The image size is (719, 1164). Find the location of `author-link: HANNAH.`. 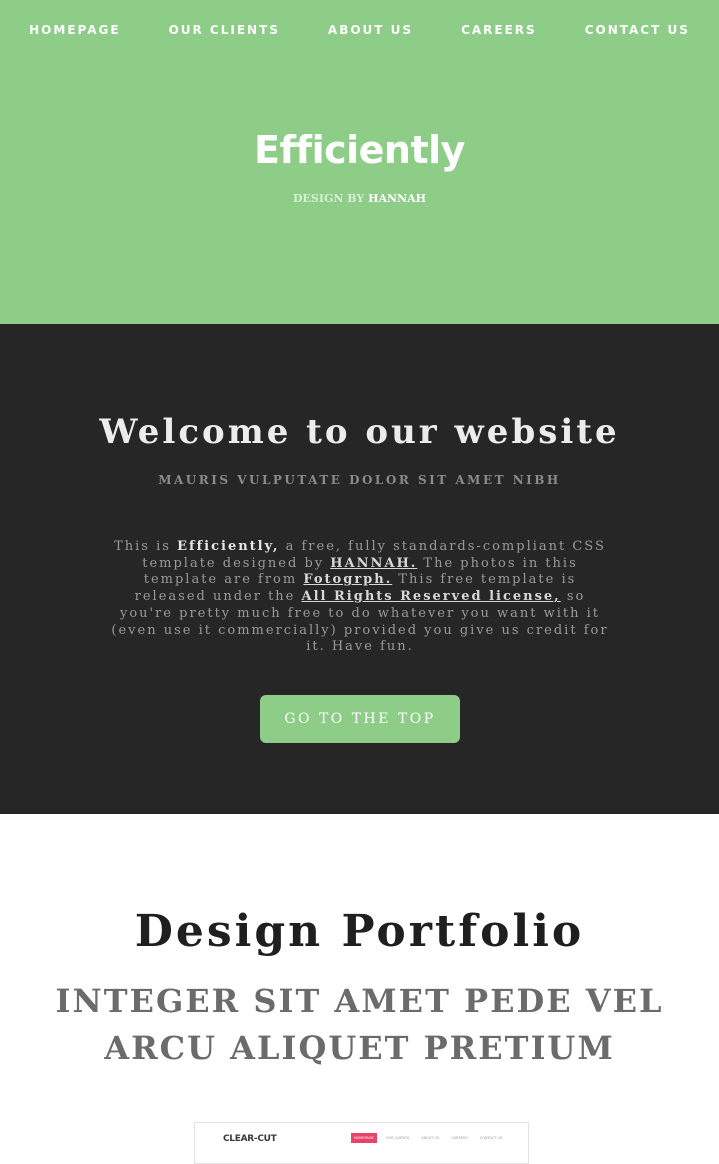

author-link: HANNAH. is located at coordinates (373, 563).